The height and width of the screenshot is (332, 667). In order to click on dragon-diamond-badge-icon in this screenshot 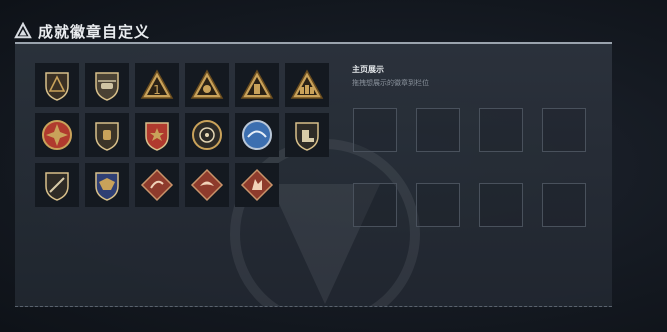, I will do `click(207, 185)`.